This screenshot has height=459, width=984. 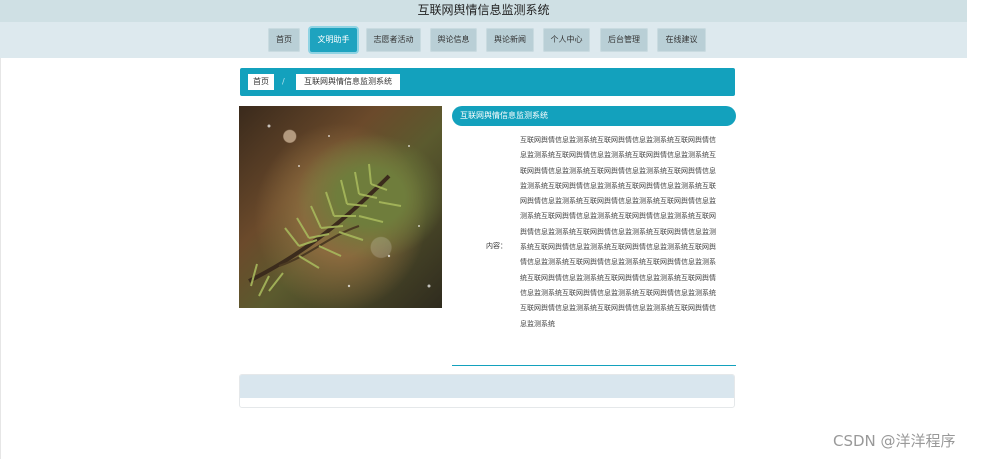 I want to click on content-divider, so click(x=594, y=365).